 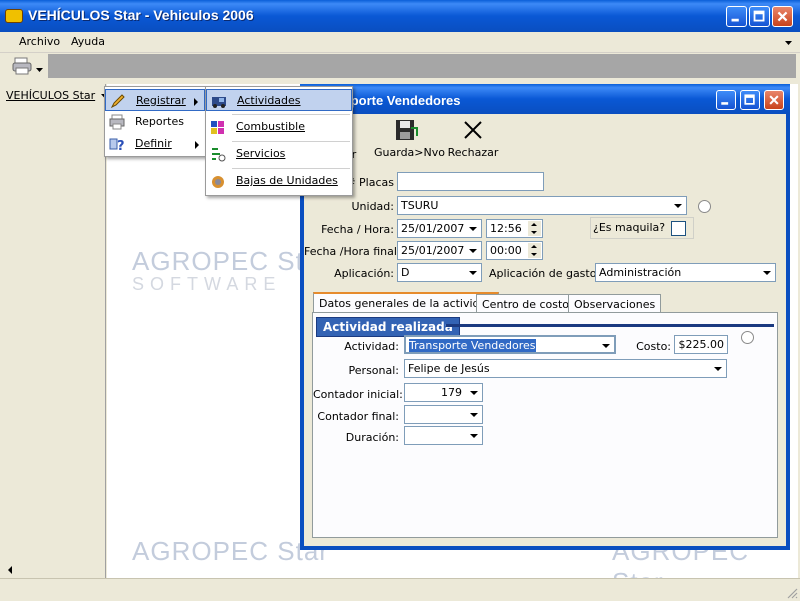 What do you see at coordinates (510, 344) in the screenshot?
I see `actividad-select: Transporte Vendedores` at bounding box center [510, 344].